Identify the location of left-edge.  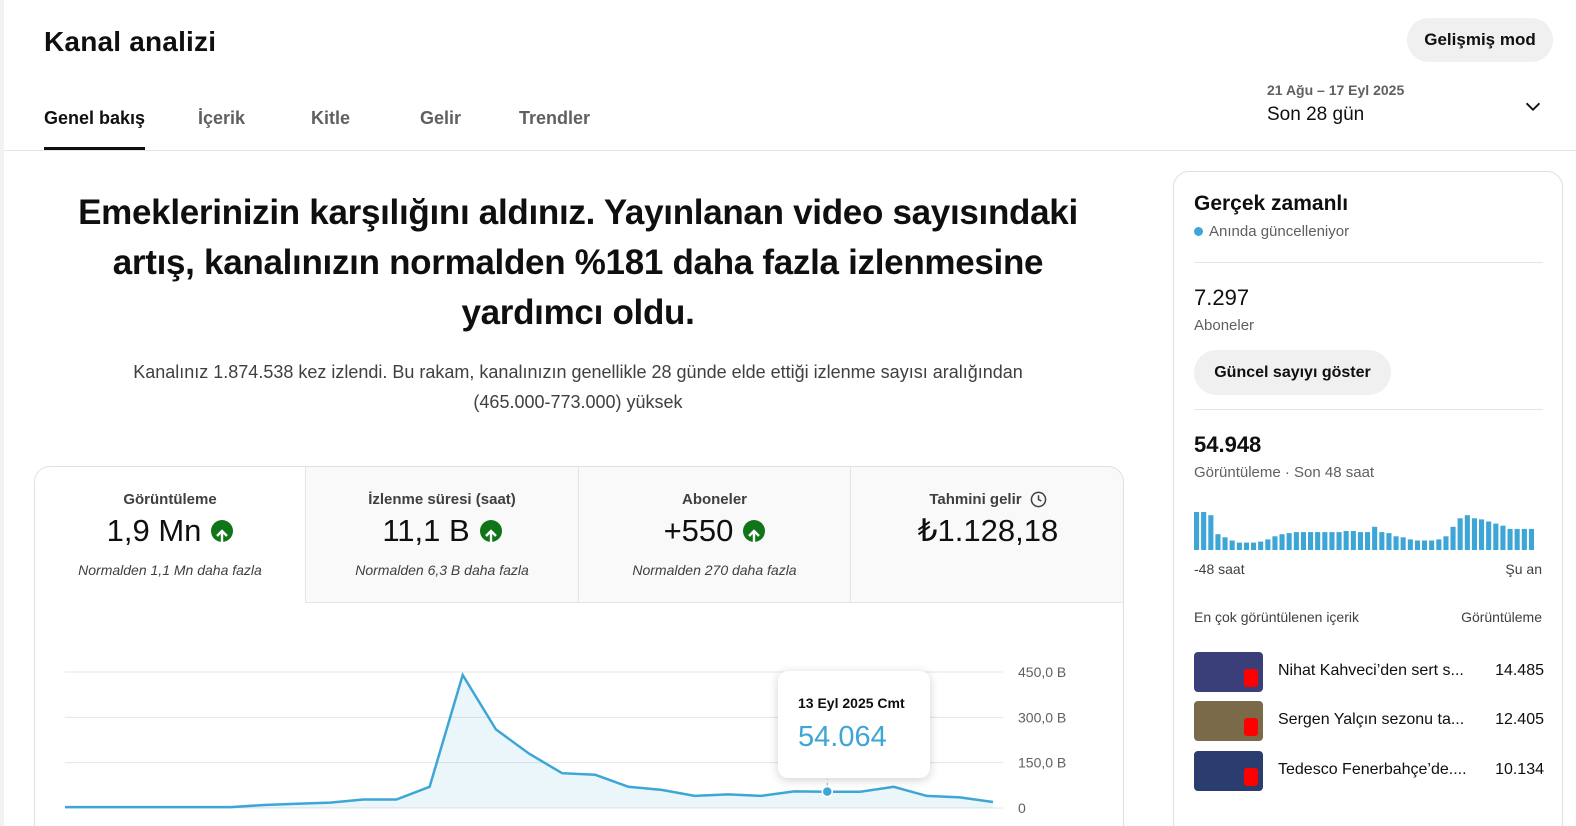
(2, 413).